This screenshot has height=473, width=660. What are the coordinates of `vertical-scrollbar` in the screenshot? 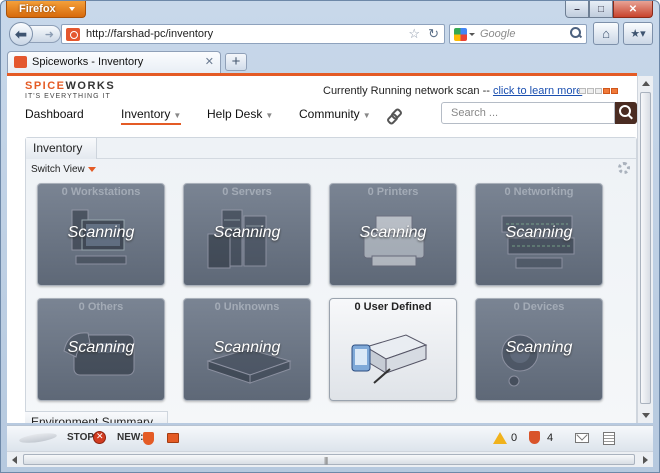 It's located at (645, 249).